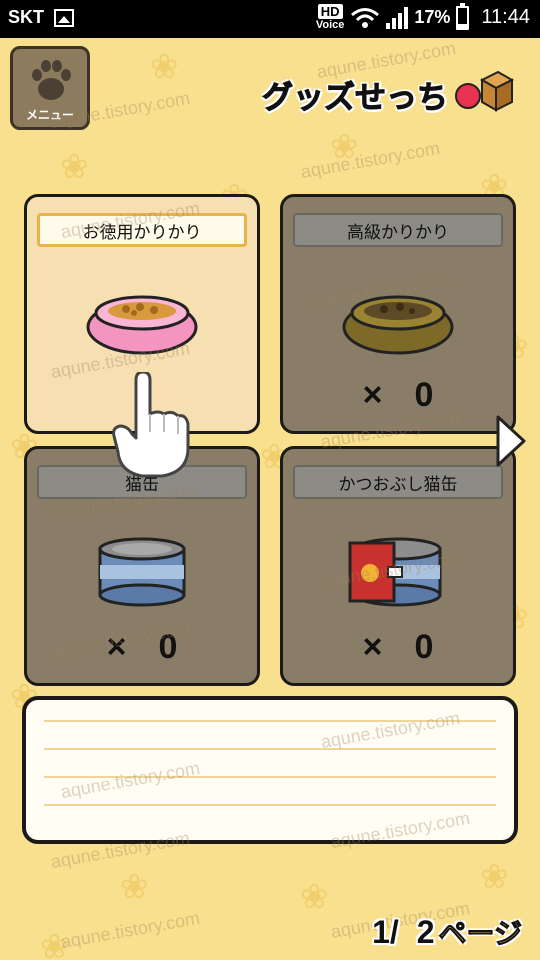  What do you see at coordinates (365, 17) in the screenshot?
I see `wifi-icon` at bounding box center [365, 17].